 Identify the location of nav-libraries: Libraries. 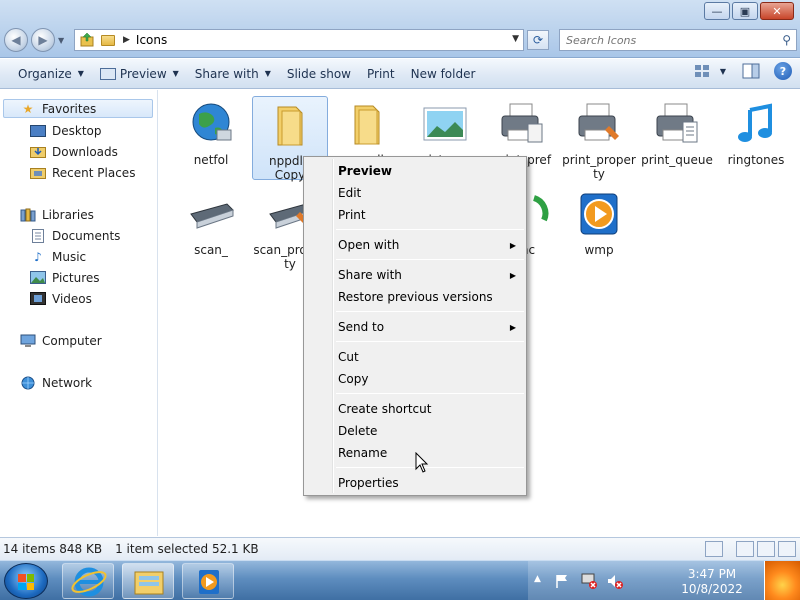
(57, 214).